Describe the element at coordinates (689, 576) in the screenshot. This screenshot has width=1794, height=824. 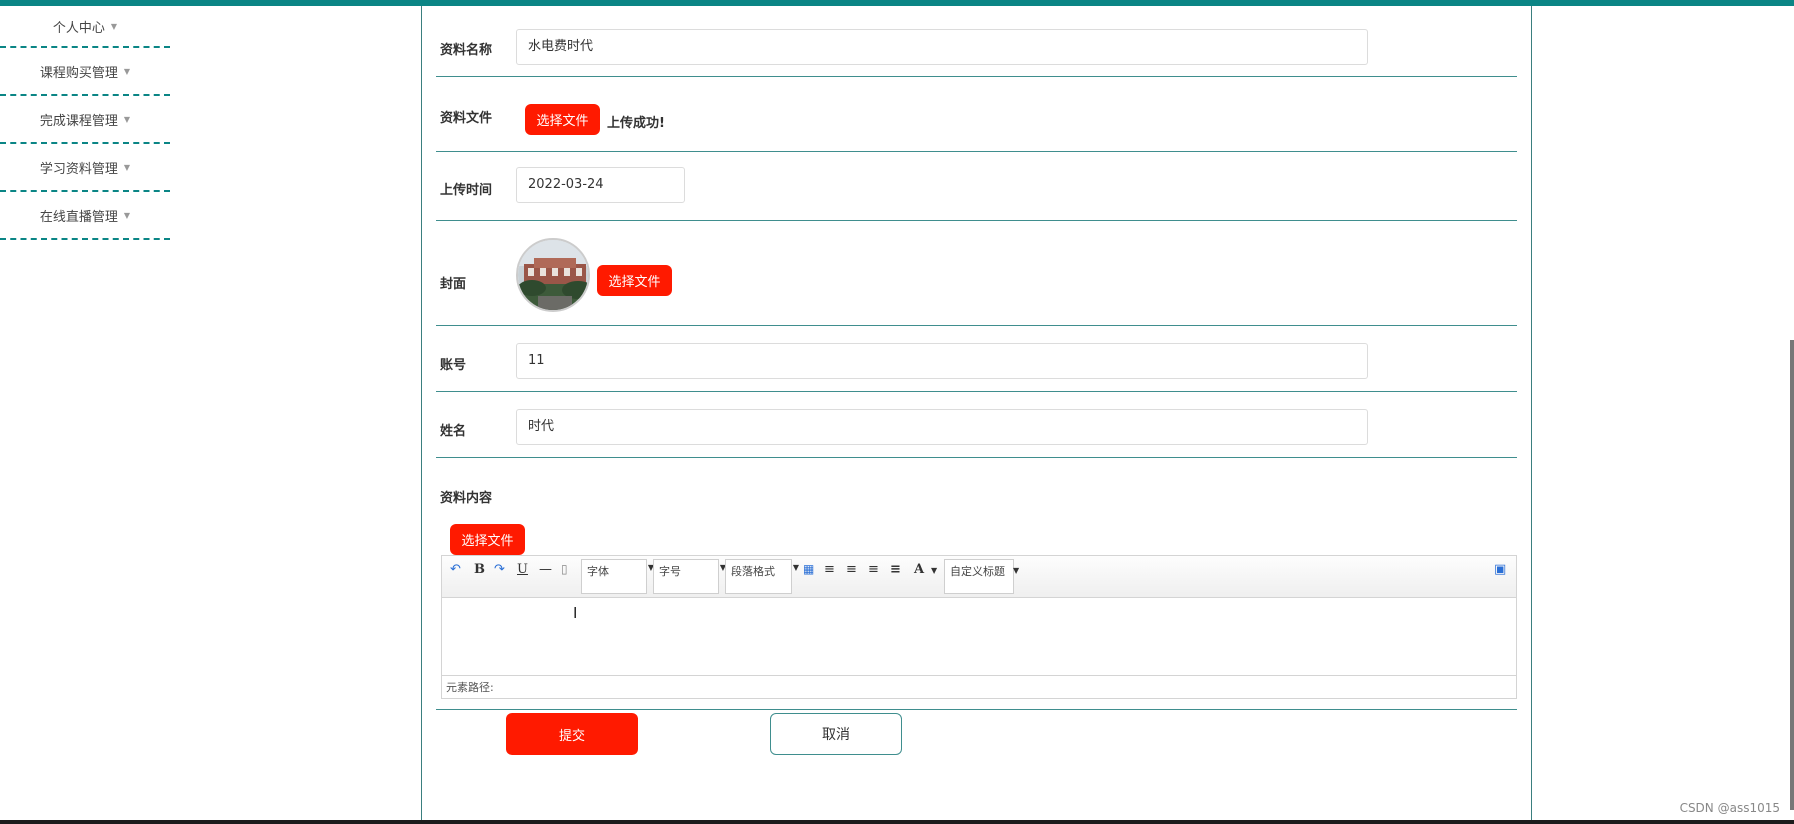
I see `font-size-select: 字号 ▼` at that location.